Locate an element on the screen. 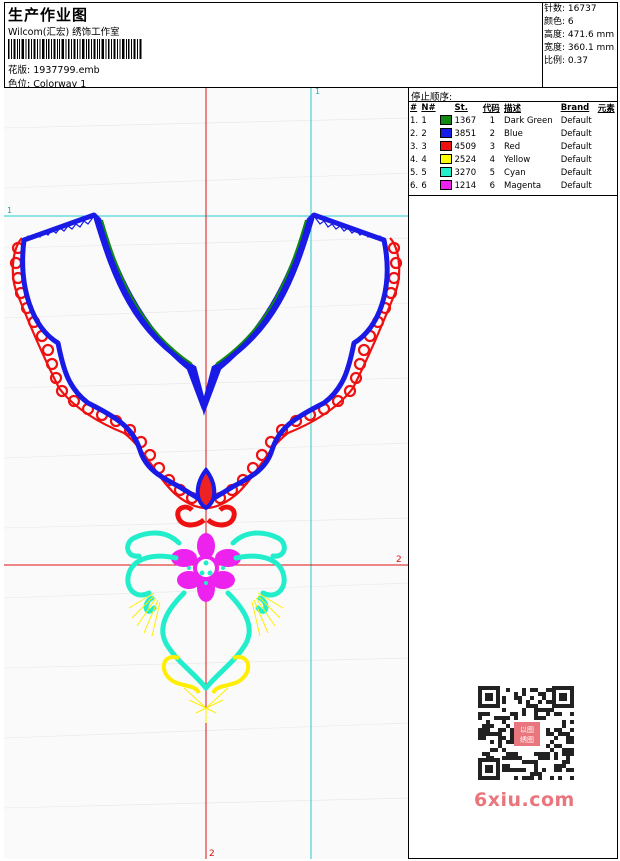  row-description: Red is located at coordinates (512, 146).